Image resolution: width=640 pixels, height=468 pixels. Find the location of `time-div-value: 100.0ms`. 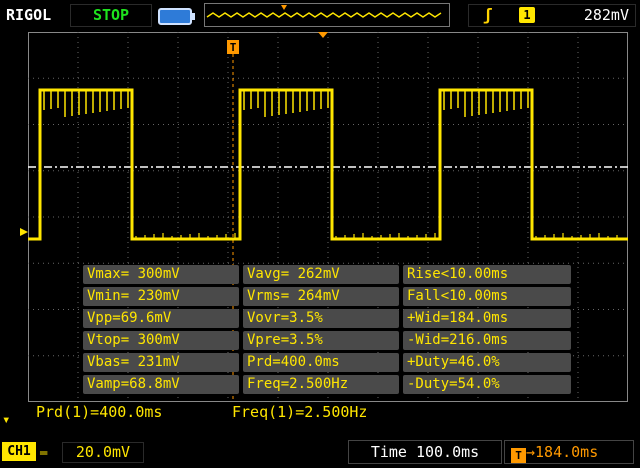

time-div-value: 100.0ms is located at coordinates (447, 452).